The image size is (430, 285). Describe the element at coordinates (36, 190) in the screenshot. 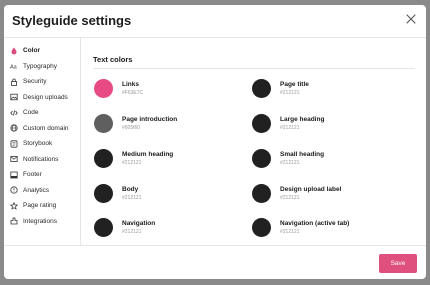

I see `sidebar-item-label: Analytics` at that location.